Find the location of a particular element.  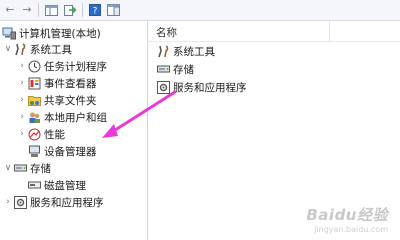

tree-label-event-viewer: 事件查看器 is located at coordinates (70, 83).